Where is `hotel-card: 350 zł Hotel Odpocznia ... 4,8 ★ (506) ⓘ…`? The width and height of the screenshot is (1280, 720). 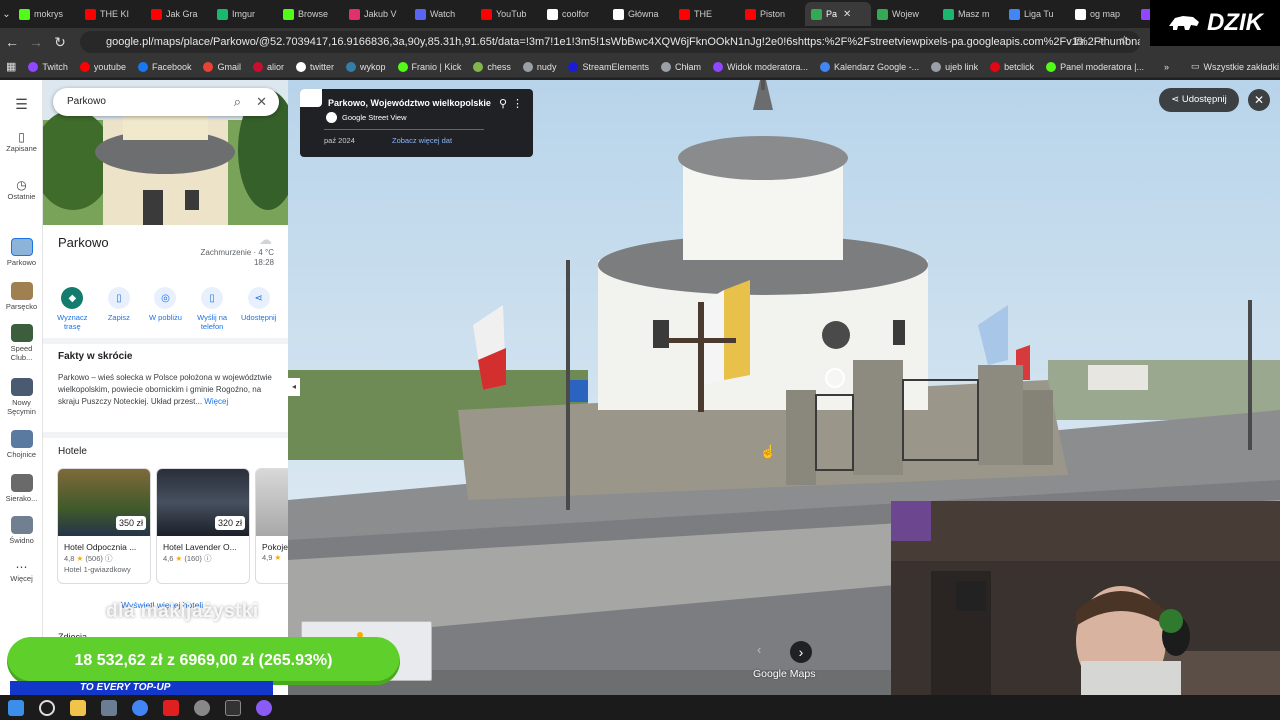 hotel-card: 350 zł Hotel Odpocznia ... 4,8 ★ (506) ⓘ… is located at coordinates (104, 526).